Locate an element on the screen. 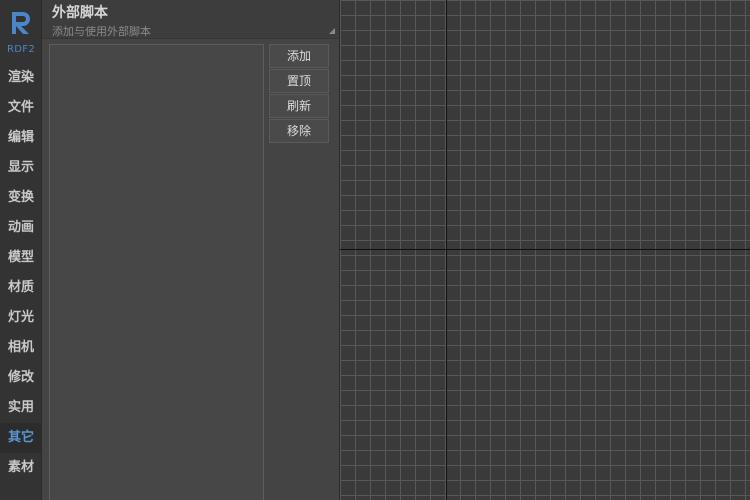 Image resolution: width=750 pixels, height=500 pixels. add-button: 添加 is located at coordinates (299, 56).